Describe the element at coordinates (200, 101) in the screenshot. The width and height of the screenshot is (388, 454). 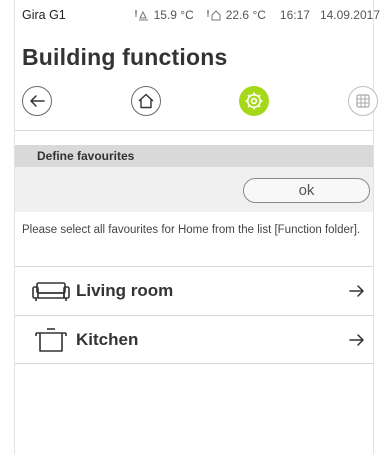
I see `navigation-bar` at that location.